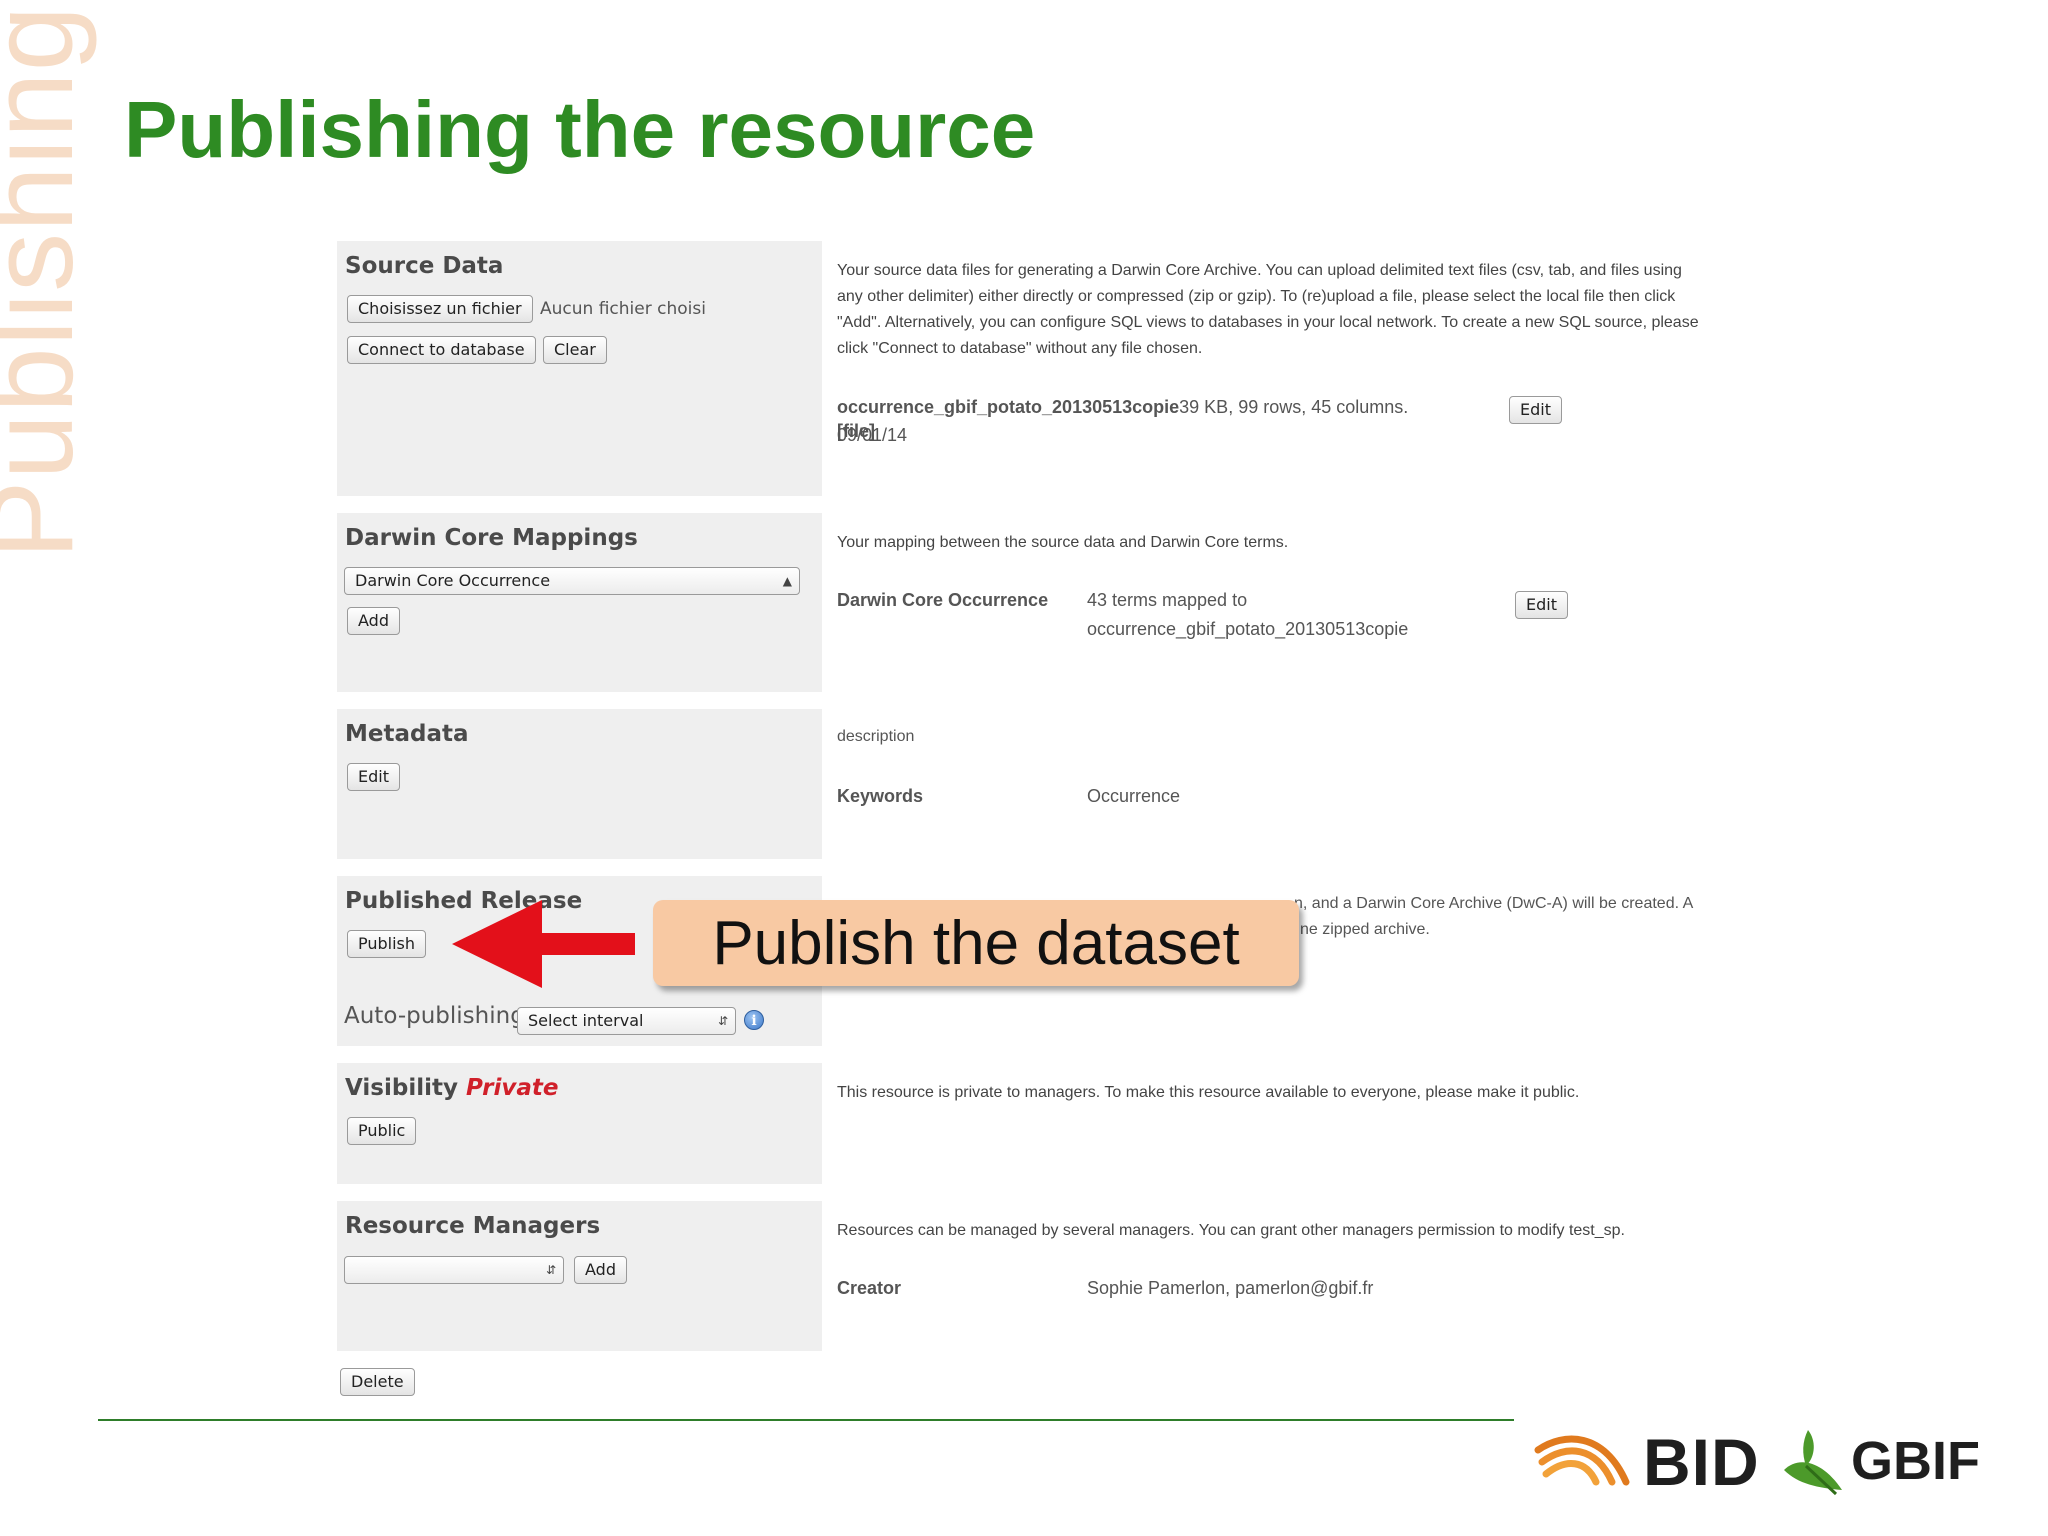 Image resolution: width=2048 pixels, height=1536 pixels. What do you see at coordinates (373, 621) in the screenshot?
I see `mapping-add-button: Add` at bounding box center [373, 621].